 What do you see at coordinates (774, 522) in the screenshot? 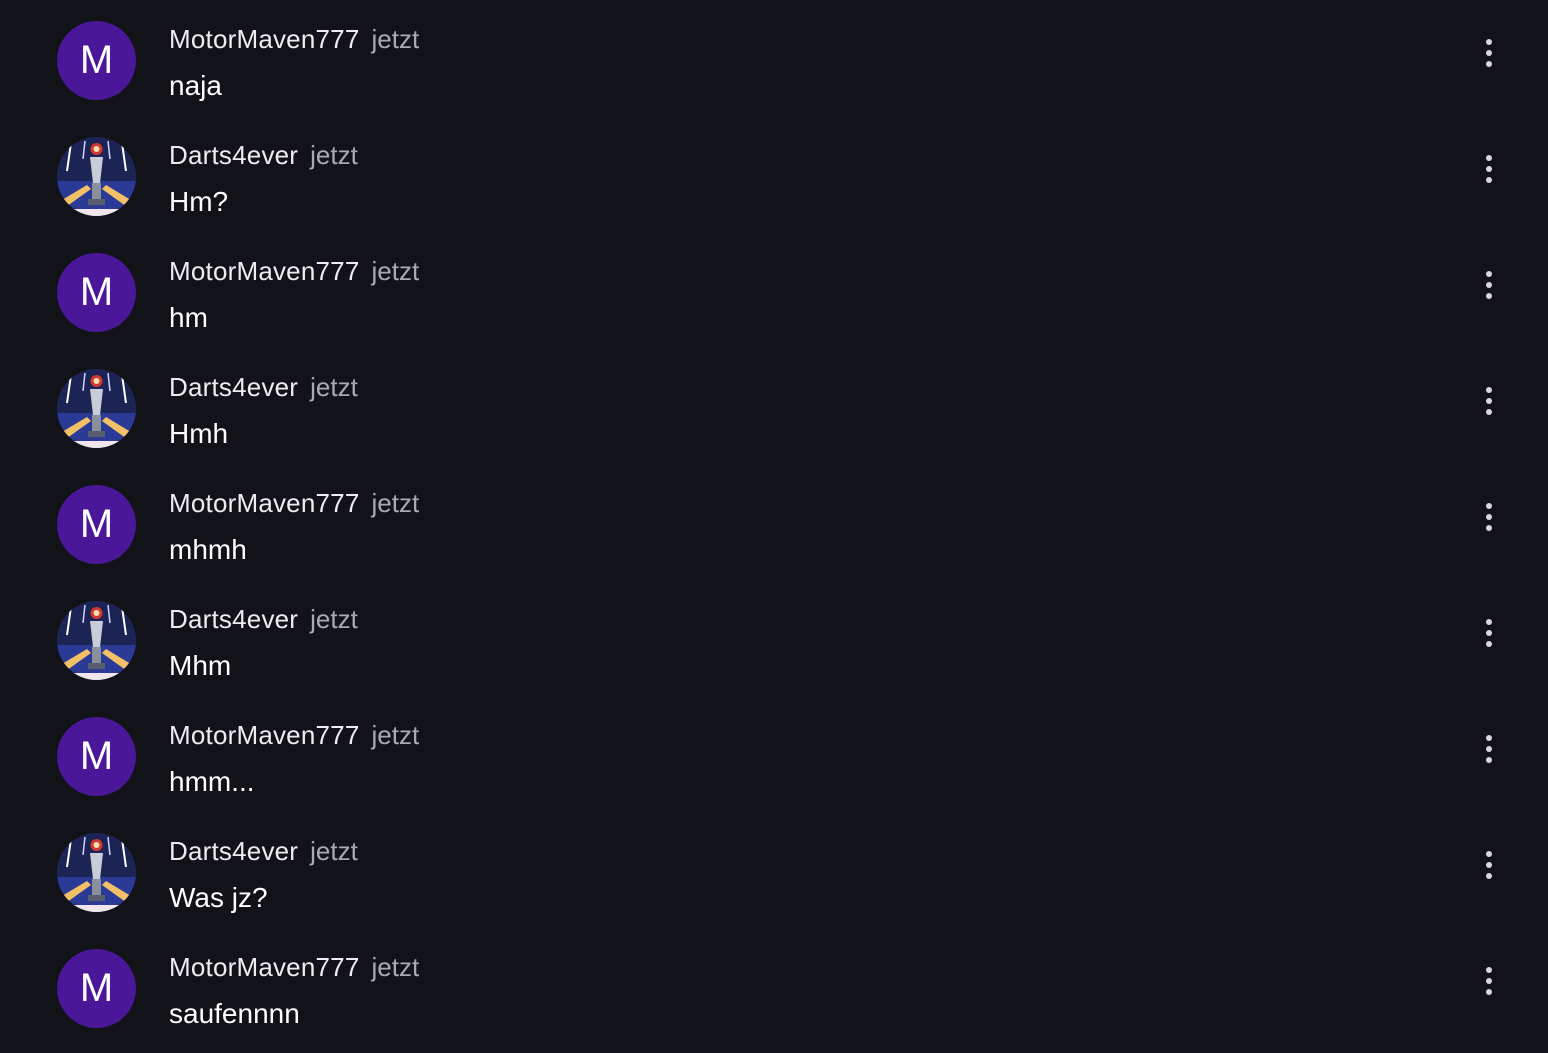
I see `chat-message: M MotorMaven777 jetzt mhmh` at bounding box center [774, 522].